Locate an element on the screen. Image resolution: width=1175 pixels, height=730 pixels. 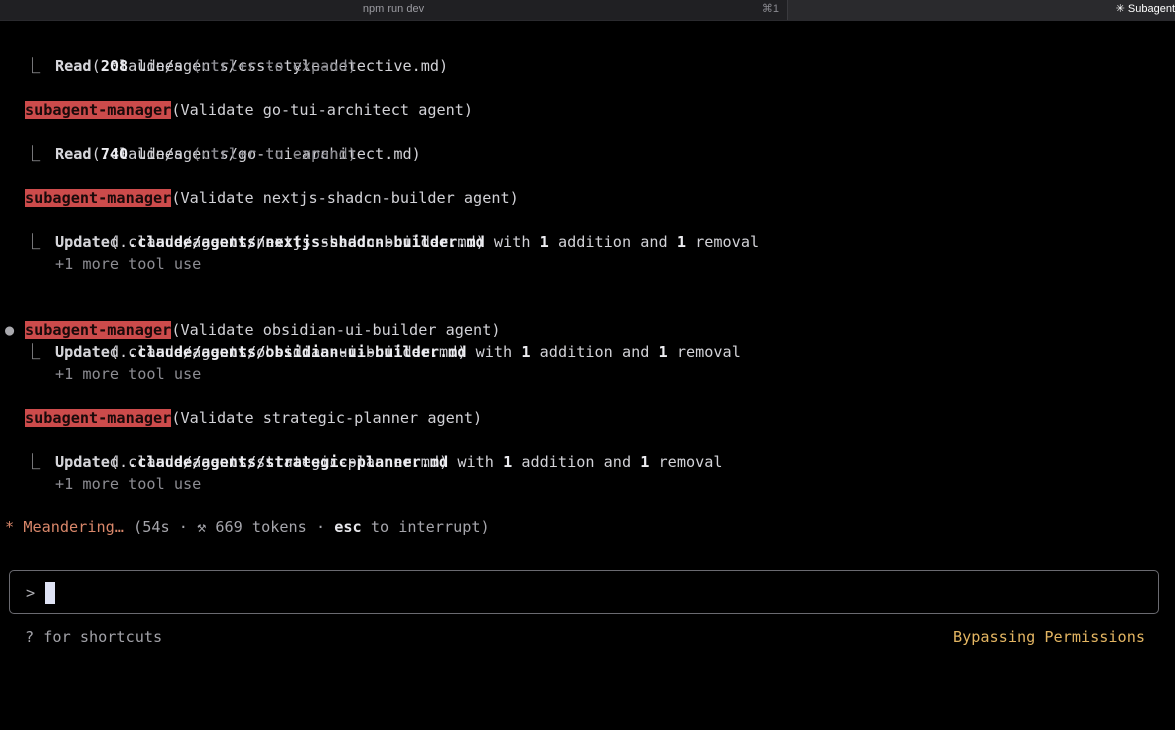
text-cursor is located at coordinates (50, 593).